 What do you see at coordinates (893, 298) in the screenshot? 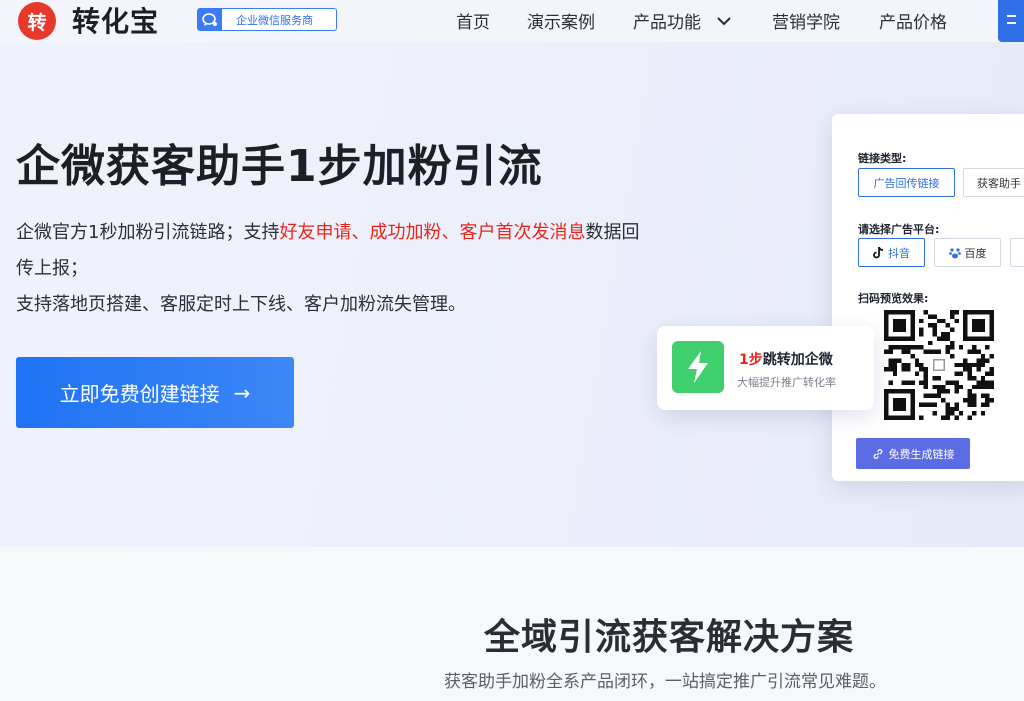
I see `preview-label: 扫码预览效果:` at bounding box center [893, 298].